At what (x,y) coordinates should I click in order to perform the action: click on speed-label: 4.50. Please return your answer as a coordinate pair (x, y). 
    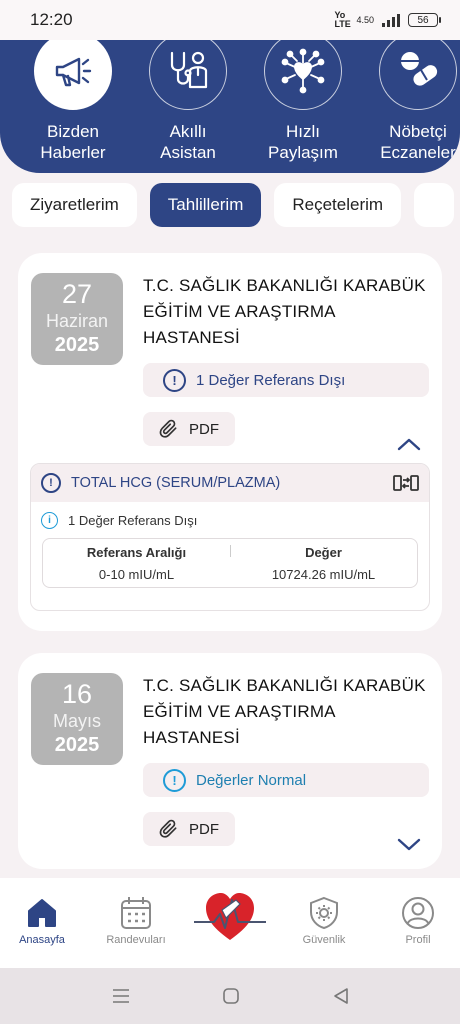
    Looking at the image, I should click on (365, 20).